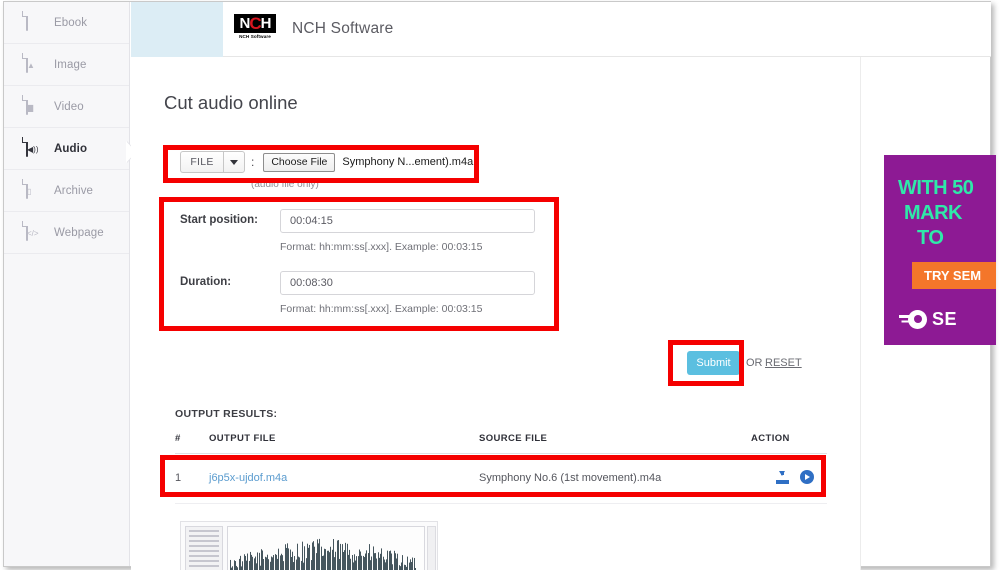 The image size is (1000, 570). Describe the element at coordinates (71, 148) in the screenshot. I see `sidebar-item-label: Audio` at that location.